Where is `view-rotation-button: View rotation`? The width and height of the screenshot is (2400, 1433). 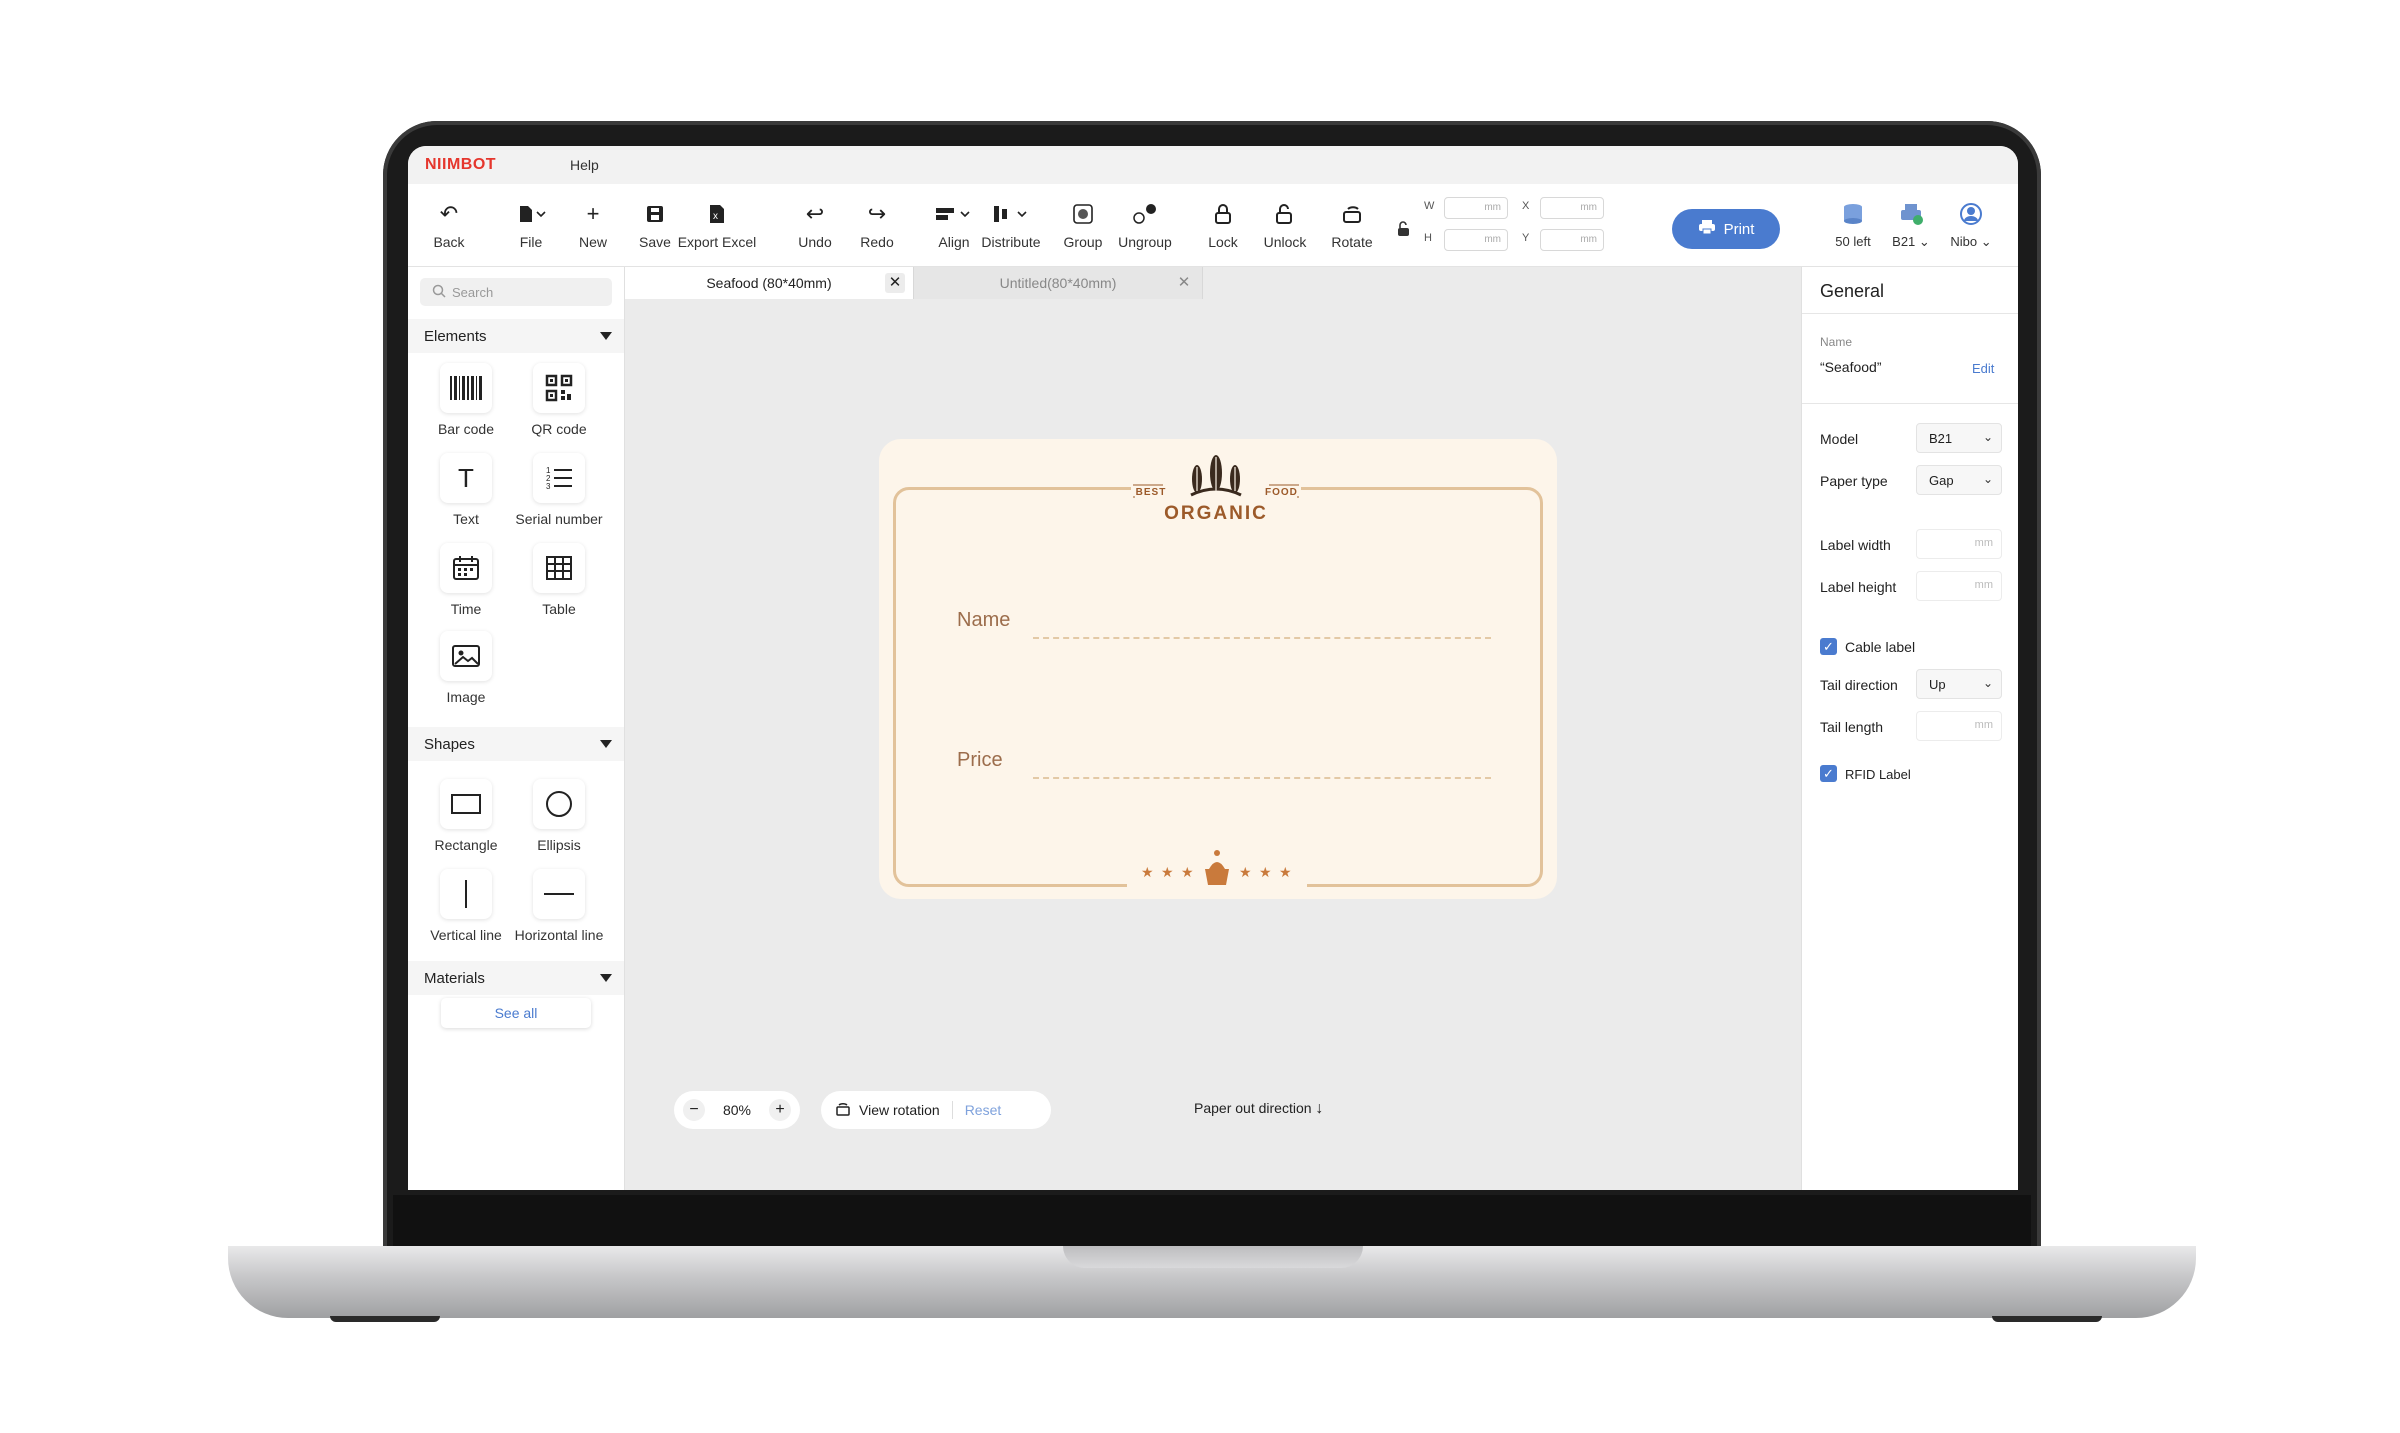
view-rotation-button: View rotation is located at coordinates (899, 1110).